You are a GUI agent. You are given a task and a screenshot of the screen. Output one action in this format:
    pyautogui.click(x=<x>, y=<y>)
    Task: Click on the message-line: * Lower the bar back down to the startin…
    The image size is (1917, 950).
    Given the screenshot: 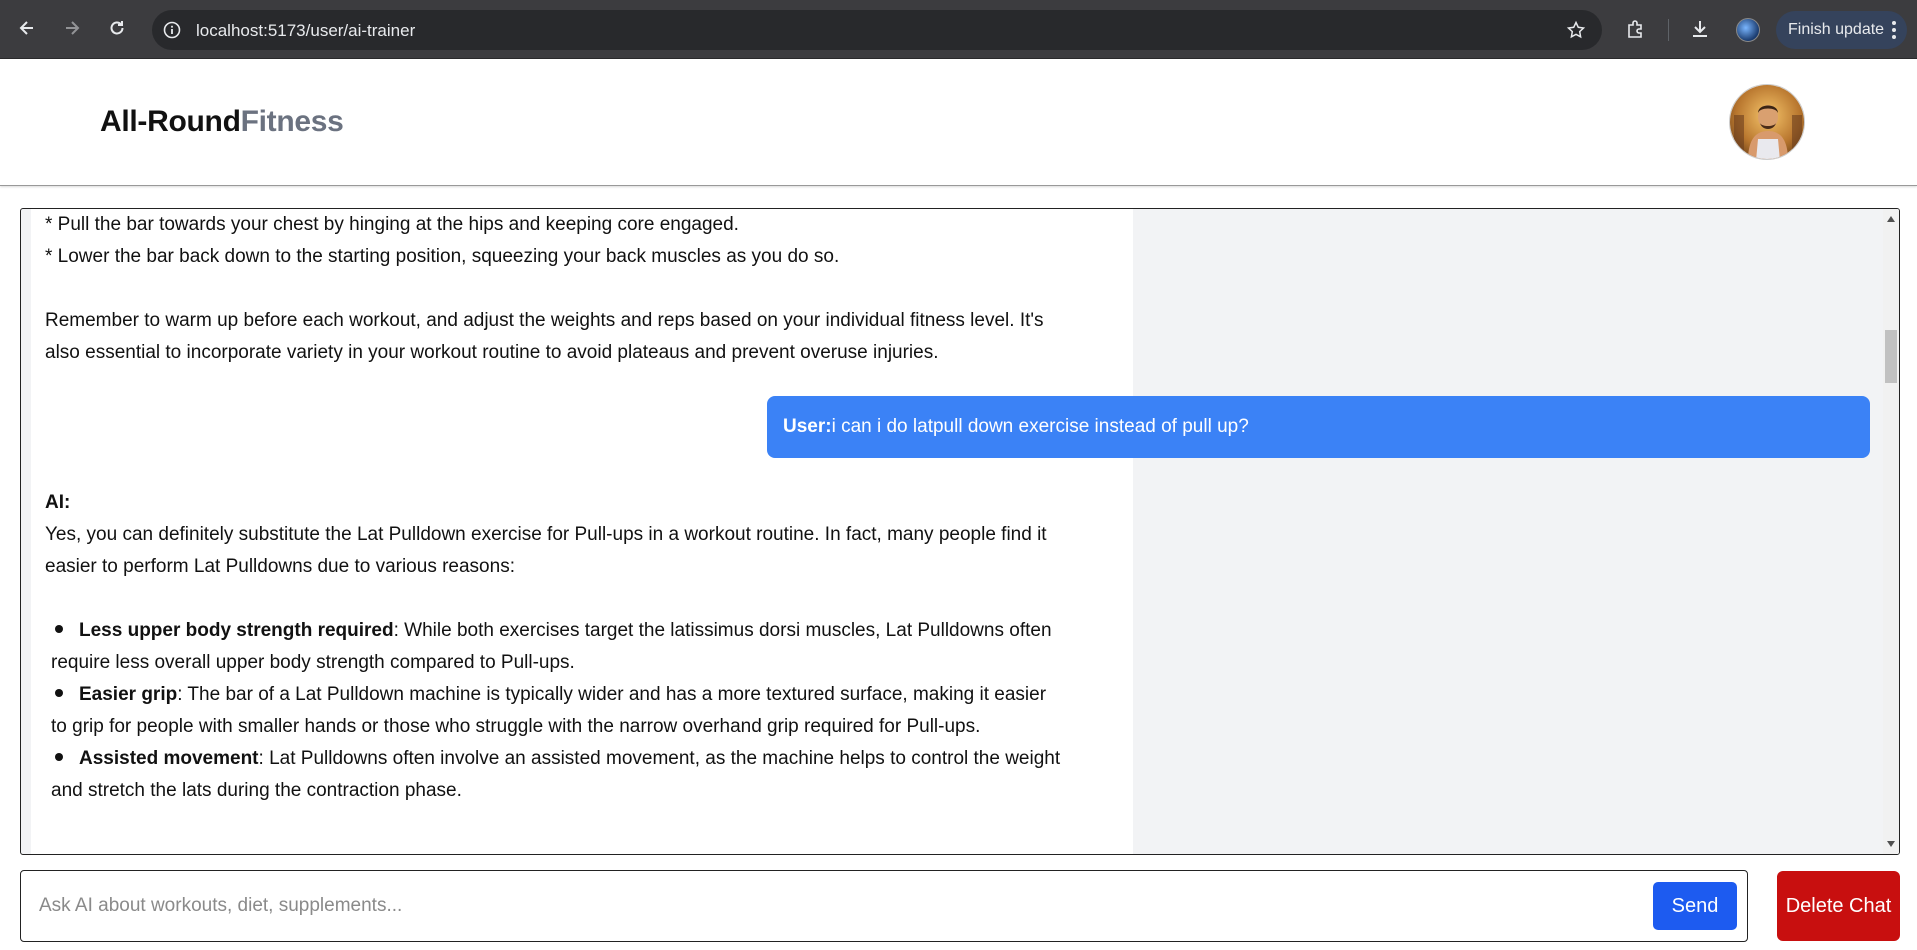 What is the action you would take?
    pyautogui.click(x=442, y=256)
    